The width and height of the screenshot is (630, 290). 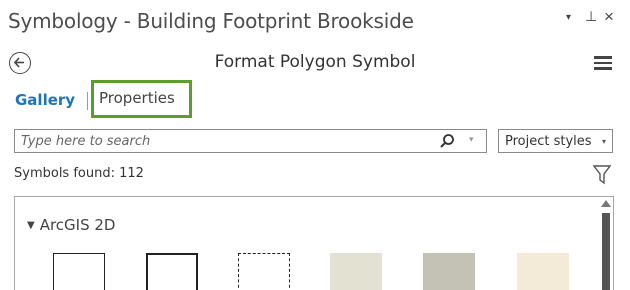 I want to click on navigation-row: Format Polygon Symbol, so click(x=315, y=62).